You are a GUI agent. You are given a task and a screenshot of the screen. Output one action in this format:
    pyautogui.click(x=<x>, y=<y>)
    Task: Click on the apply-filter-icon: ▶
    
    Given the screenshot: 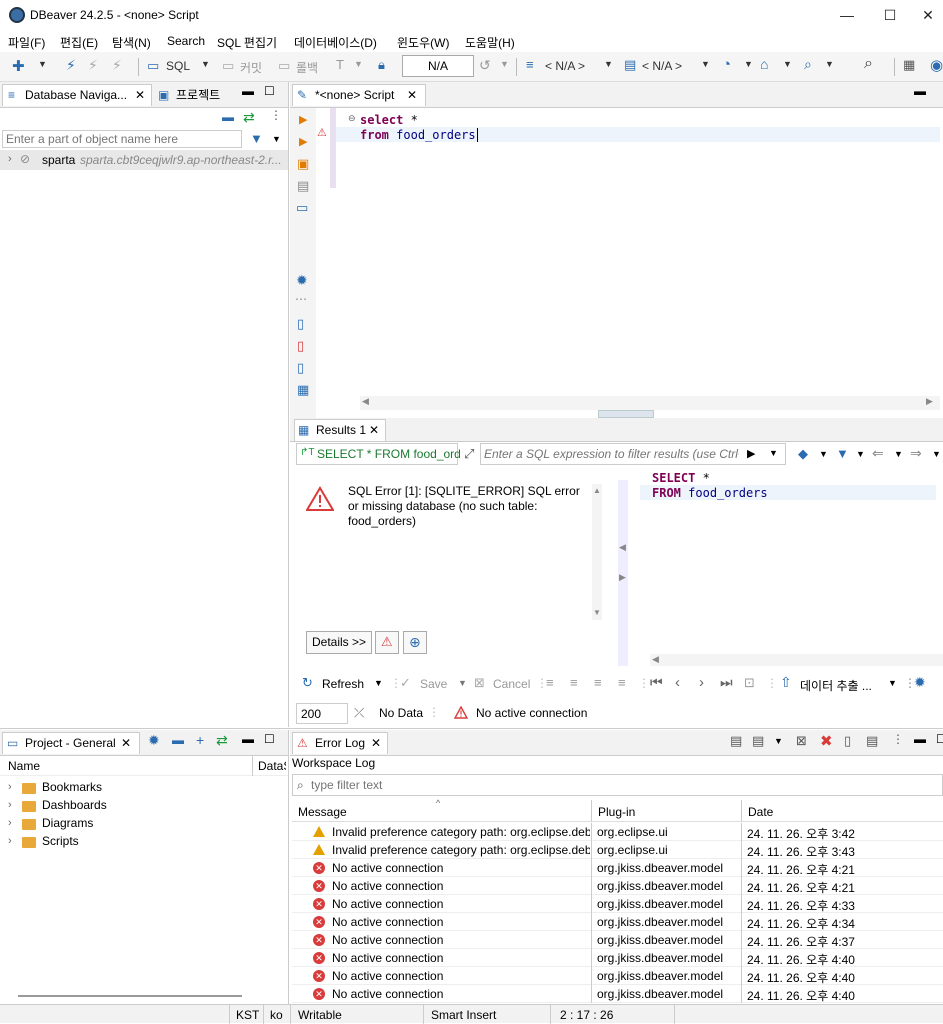 What is the action you would take?
    pyautogui.click(x=751, y=453)
    